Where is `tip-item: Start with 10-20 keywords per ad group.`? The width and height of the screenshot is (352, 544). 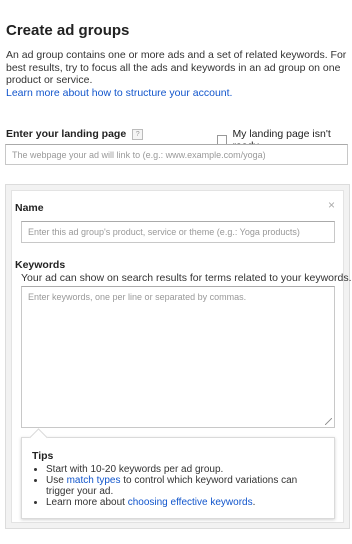
tip-item: Start with 10-20 keywords per ad group. is located at coordinates (185, 469).